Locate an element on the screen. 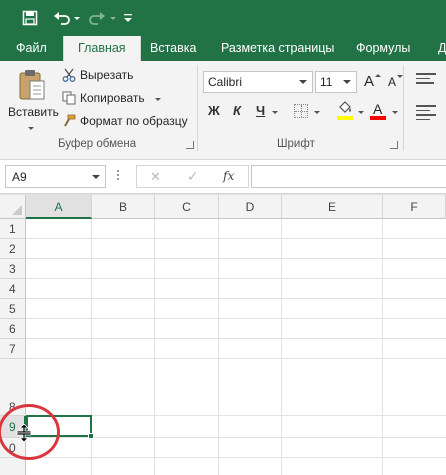  formula-input is located at coordinates (348, 176).